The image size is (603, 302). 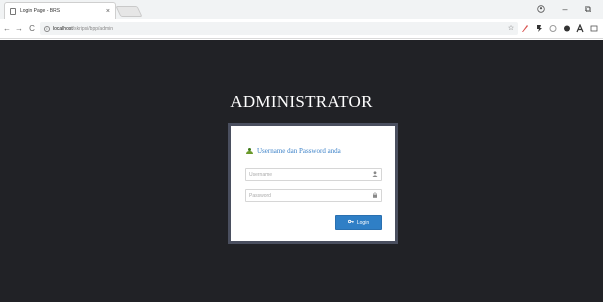 What do you see at coordinates (350, 222) in the screenshot?
I see `key-icon` at bounding box center [350, 222].